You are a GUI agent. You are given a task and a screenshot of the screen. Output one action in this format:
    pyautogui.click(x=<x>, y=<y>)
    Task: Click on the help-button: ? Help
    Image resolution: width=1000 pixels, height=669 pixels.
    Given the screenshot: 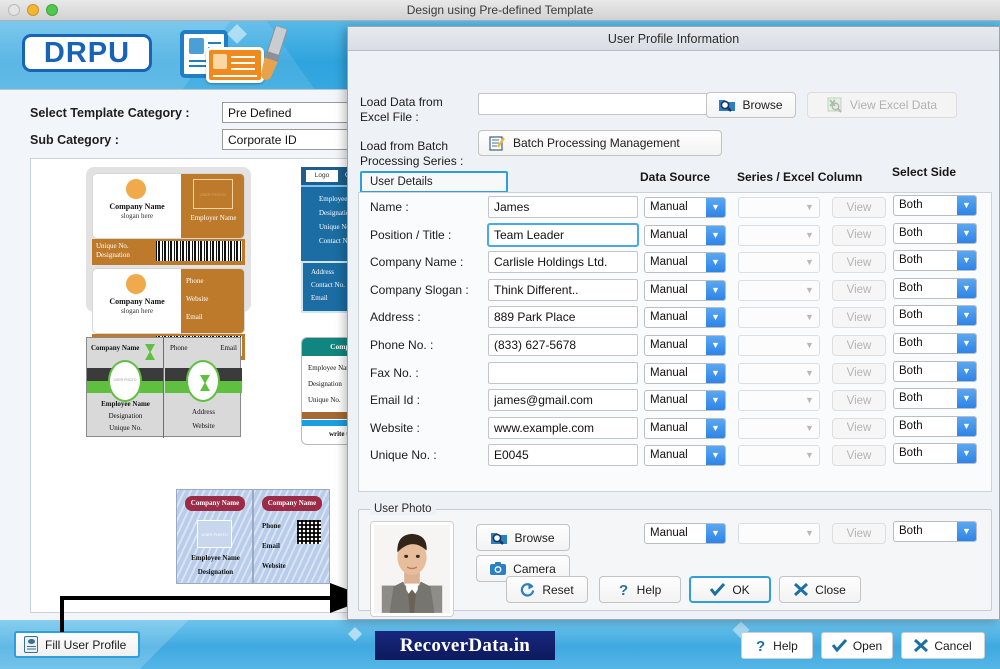 What is the action you would take?
    pyautogui.click(x=777, y=645)
    